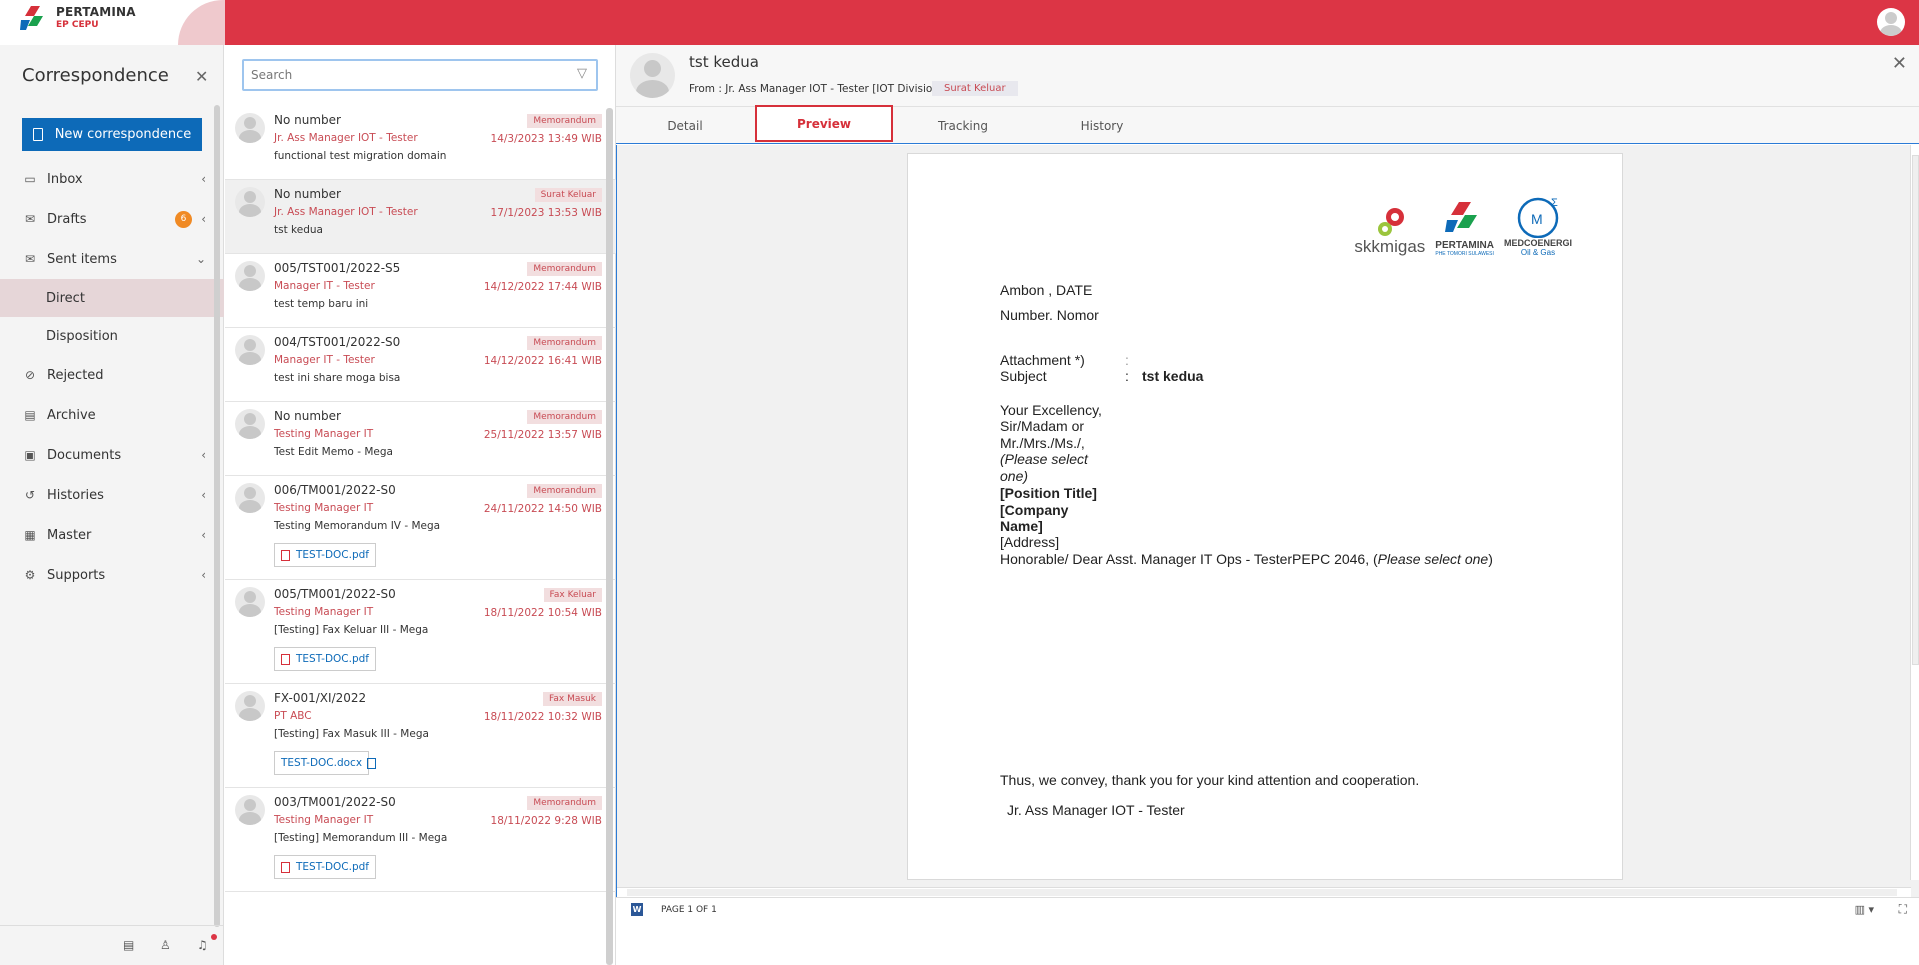 Image resolution: width=1919 pixels, height=965 pixels. What do you see at coordinates (30, 455) in the screenshot?
I see `documents-icon: ▣` at bounding box center [30, 455].